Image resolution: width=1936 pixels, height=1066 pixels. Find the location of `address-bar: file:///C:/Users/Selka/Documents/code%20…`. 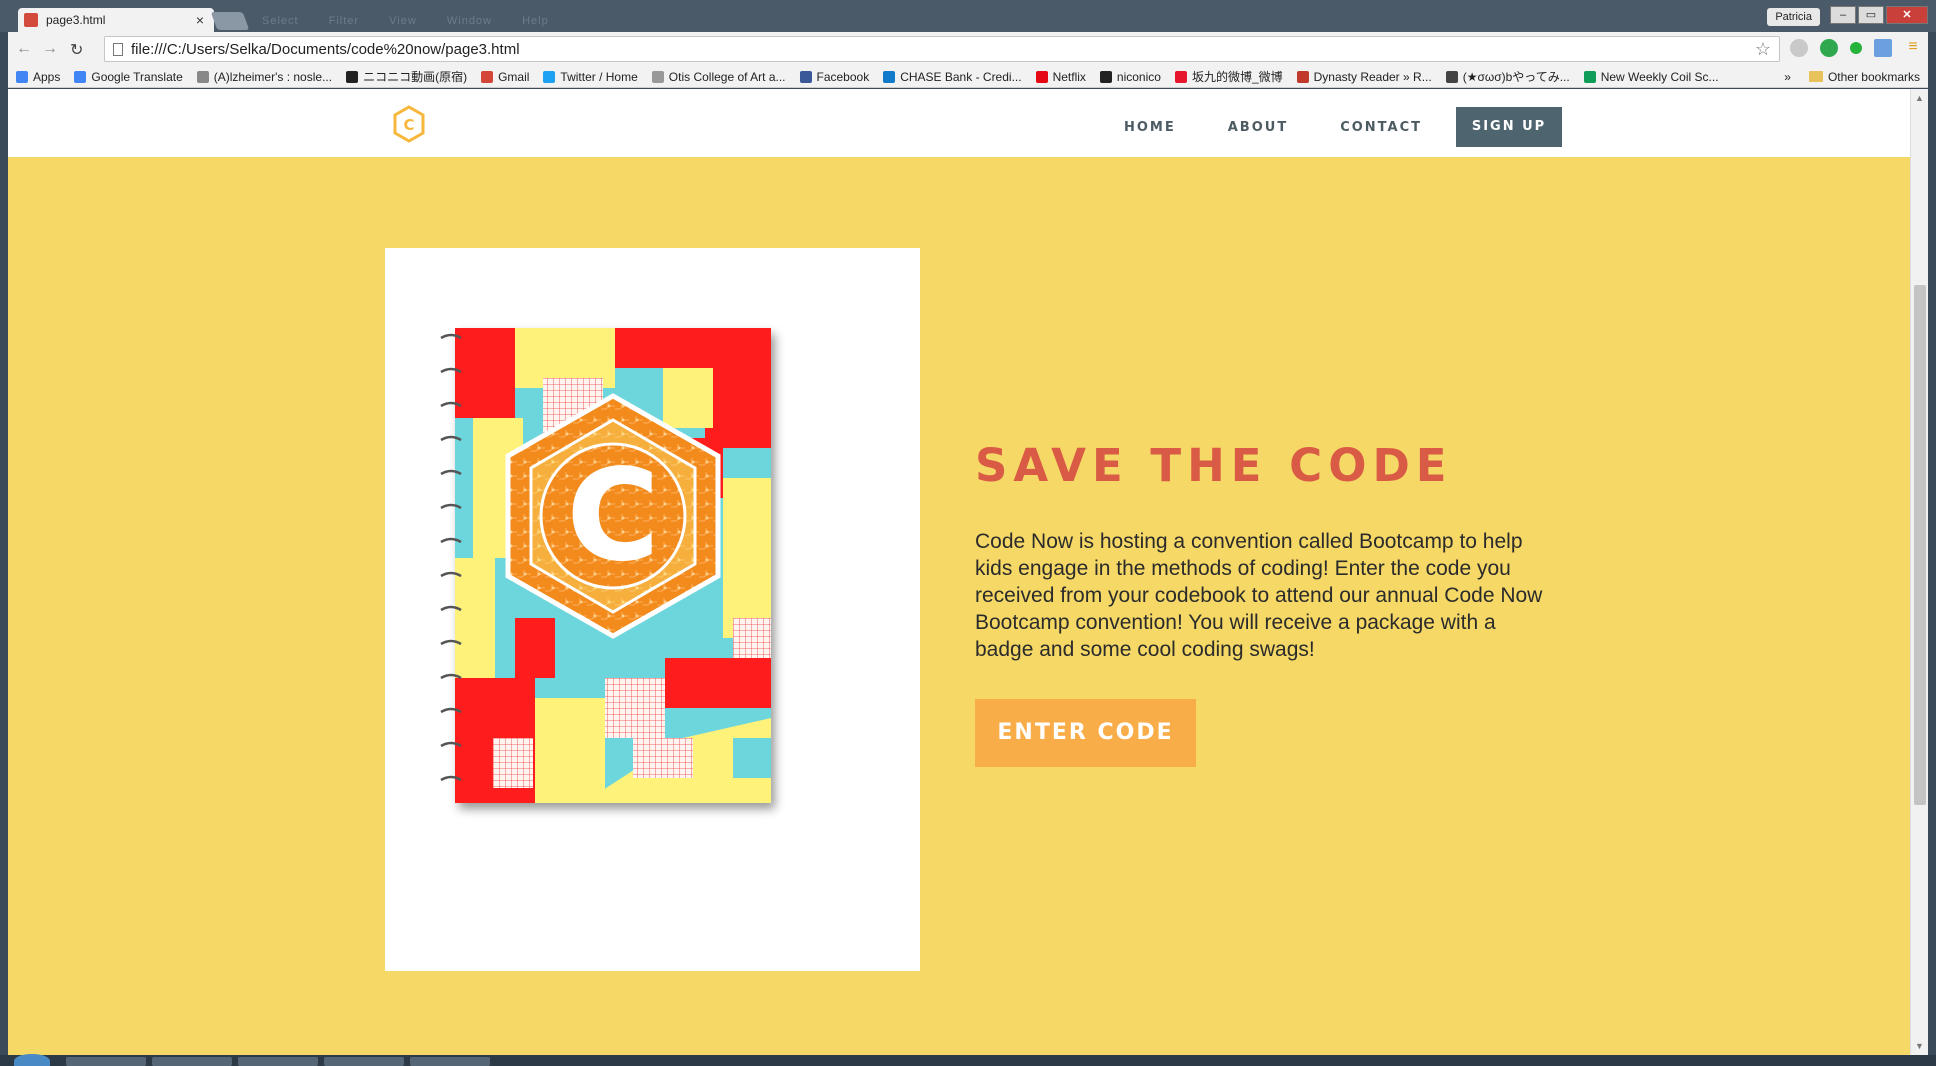

address-bar: file:///C:/Users/Selka/Documents/code%20… is located at coordinates (942, 49).